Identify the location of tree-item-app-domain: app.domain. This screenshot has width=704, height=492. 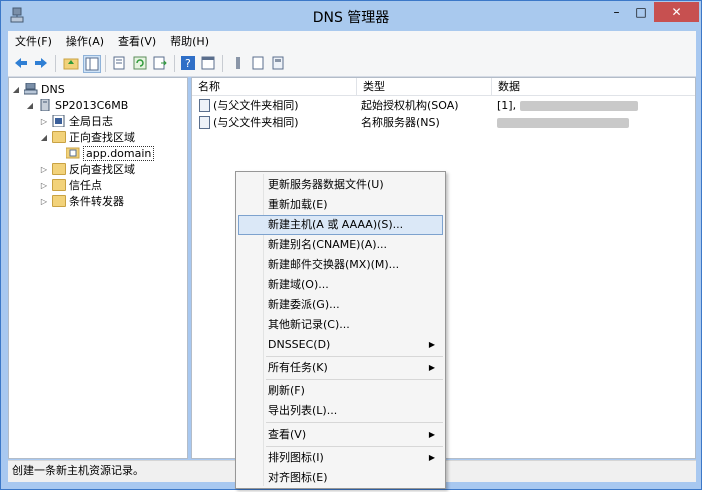
(104, 153).